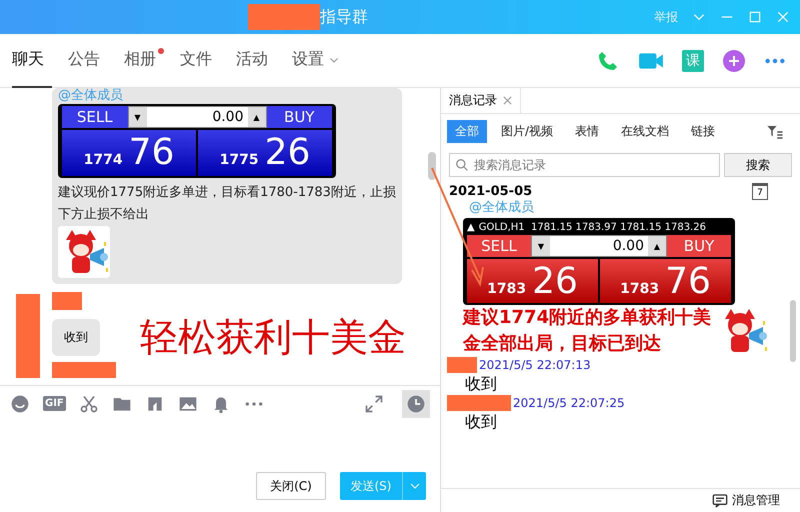 The height and width of the screenshot is (512, 800). Describe the element at coordinates (665, 281) in the screenshot. I see `ask-price: 1783 76` at that location.